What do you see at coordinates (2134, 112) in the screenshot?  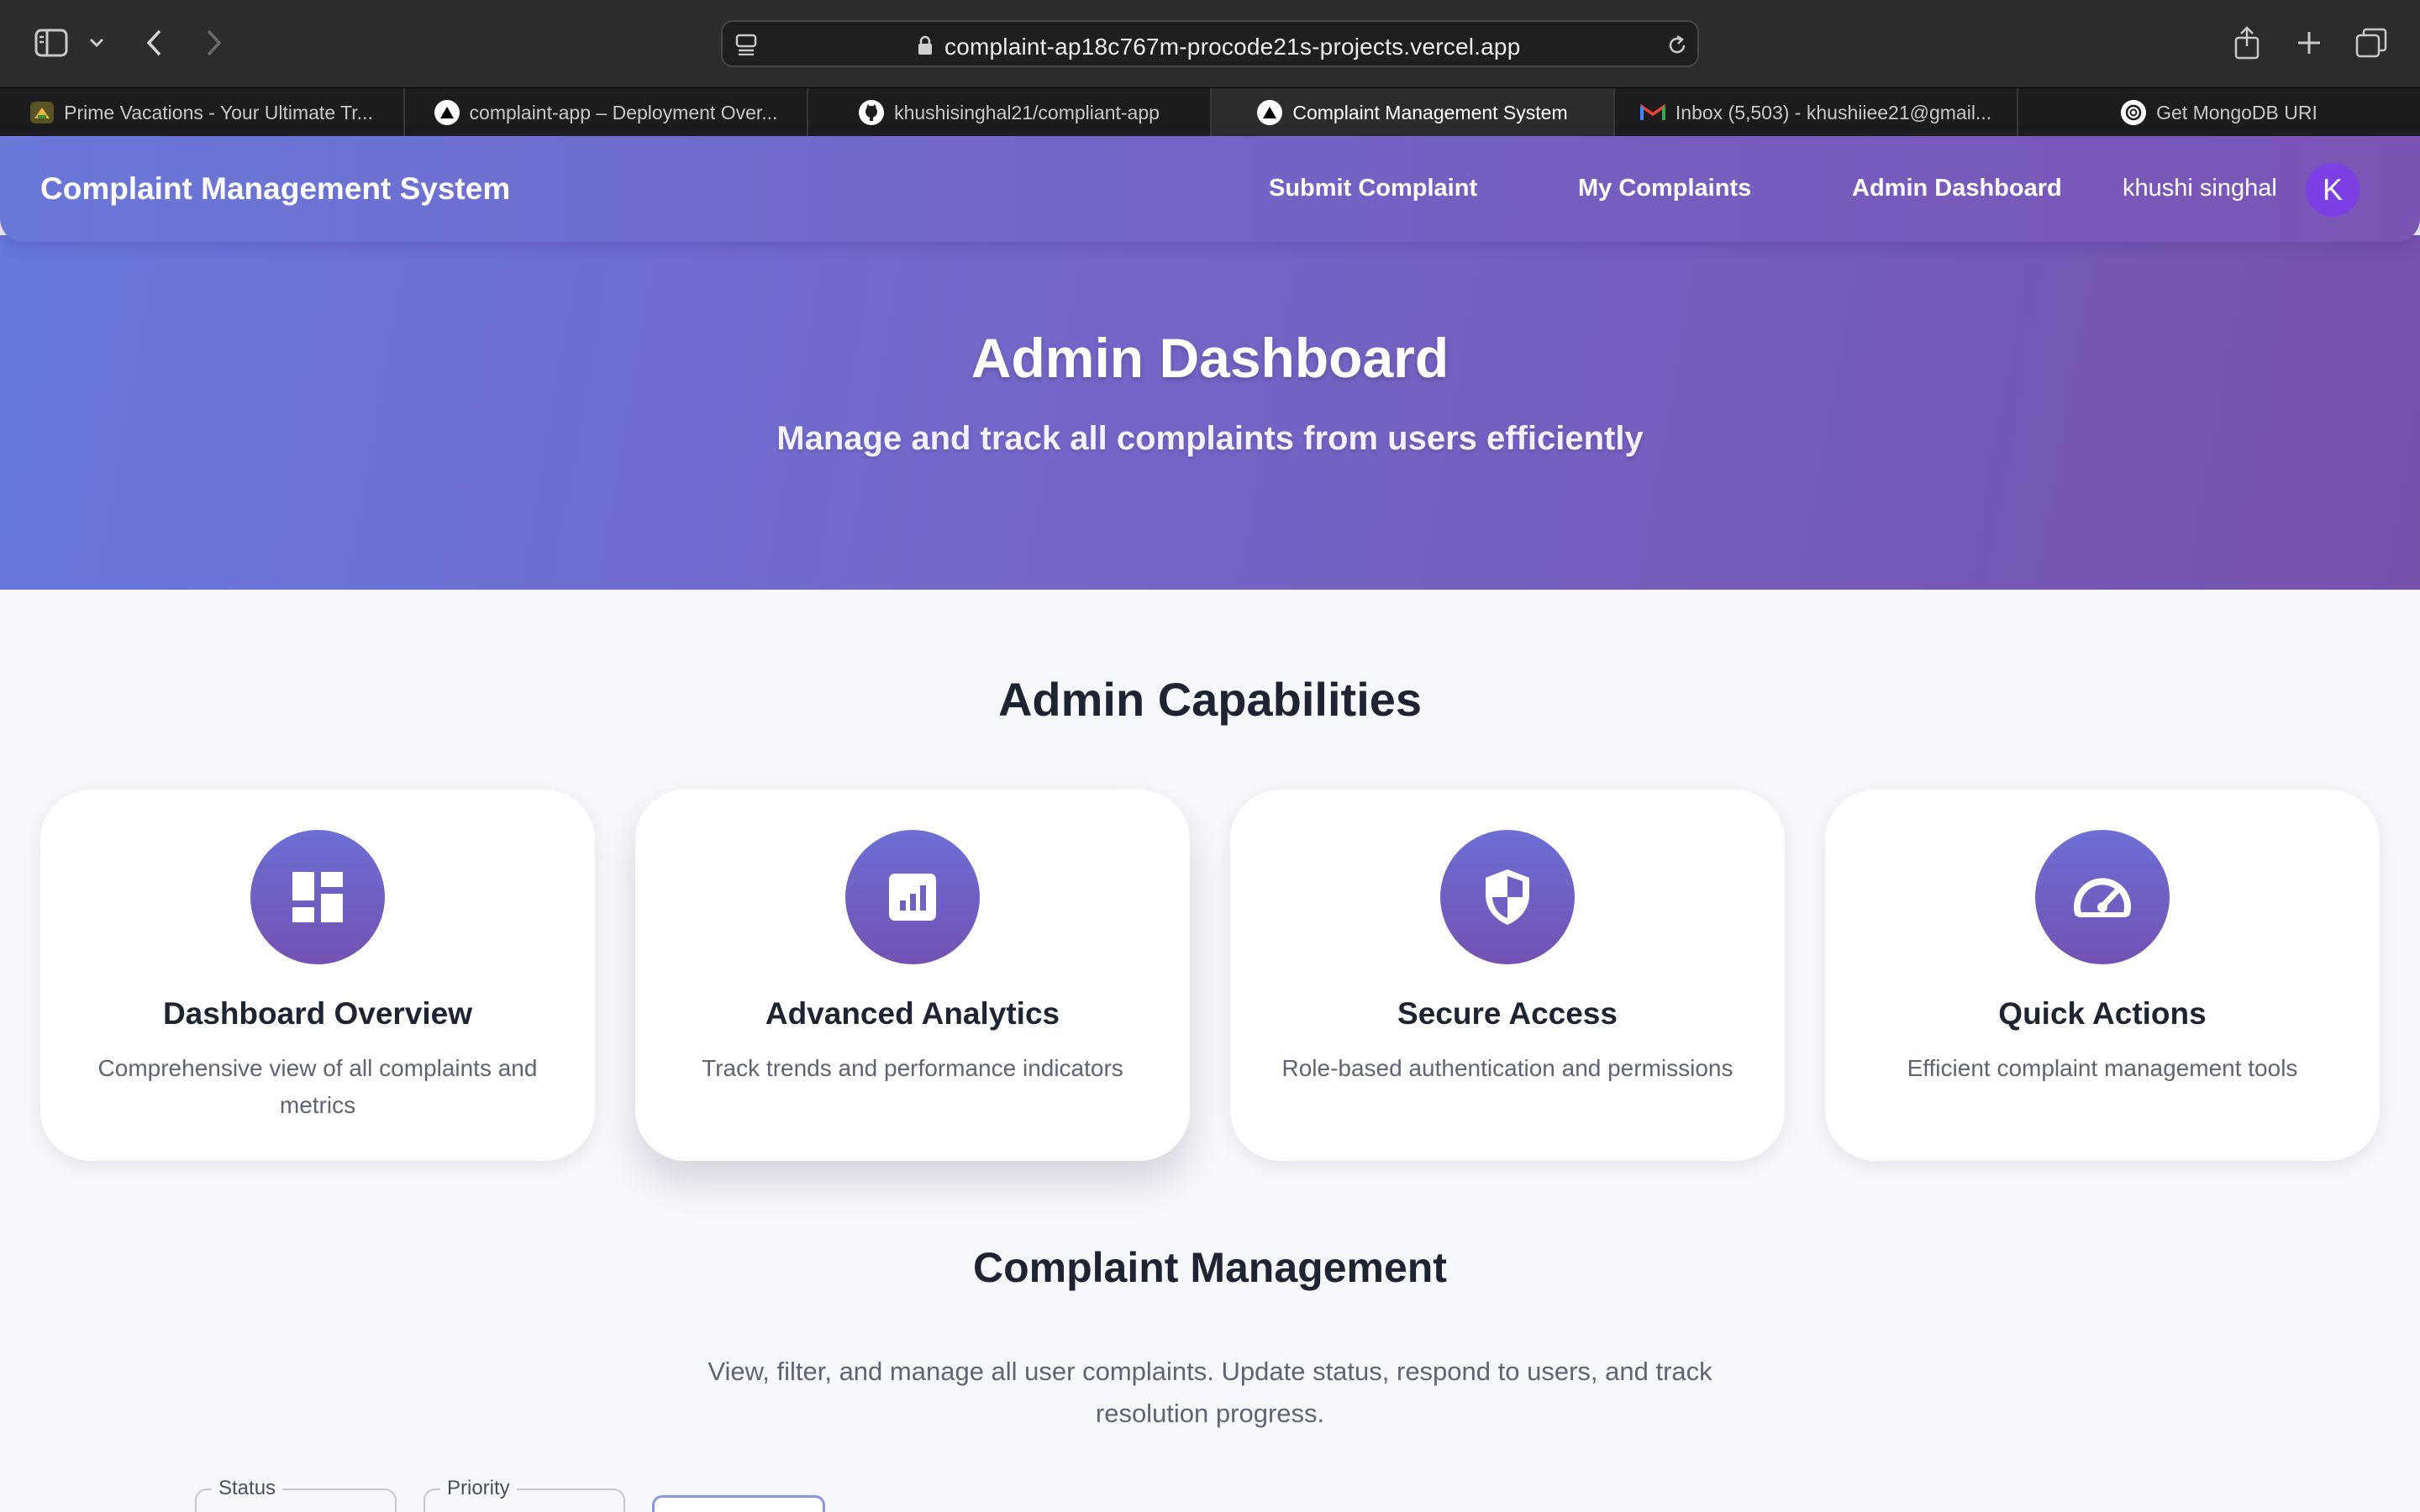 I see `openai-icon` at bounding box center [2134, 112].